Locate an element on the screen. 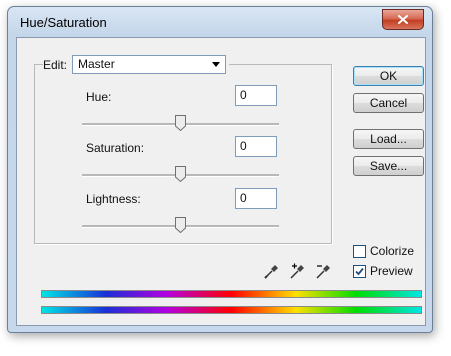 The height and width of the screenshot is (356, 451). saturation-label: Saturation: is located at coordinates (115, 148).